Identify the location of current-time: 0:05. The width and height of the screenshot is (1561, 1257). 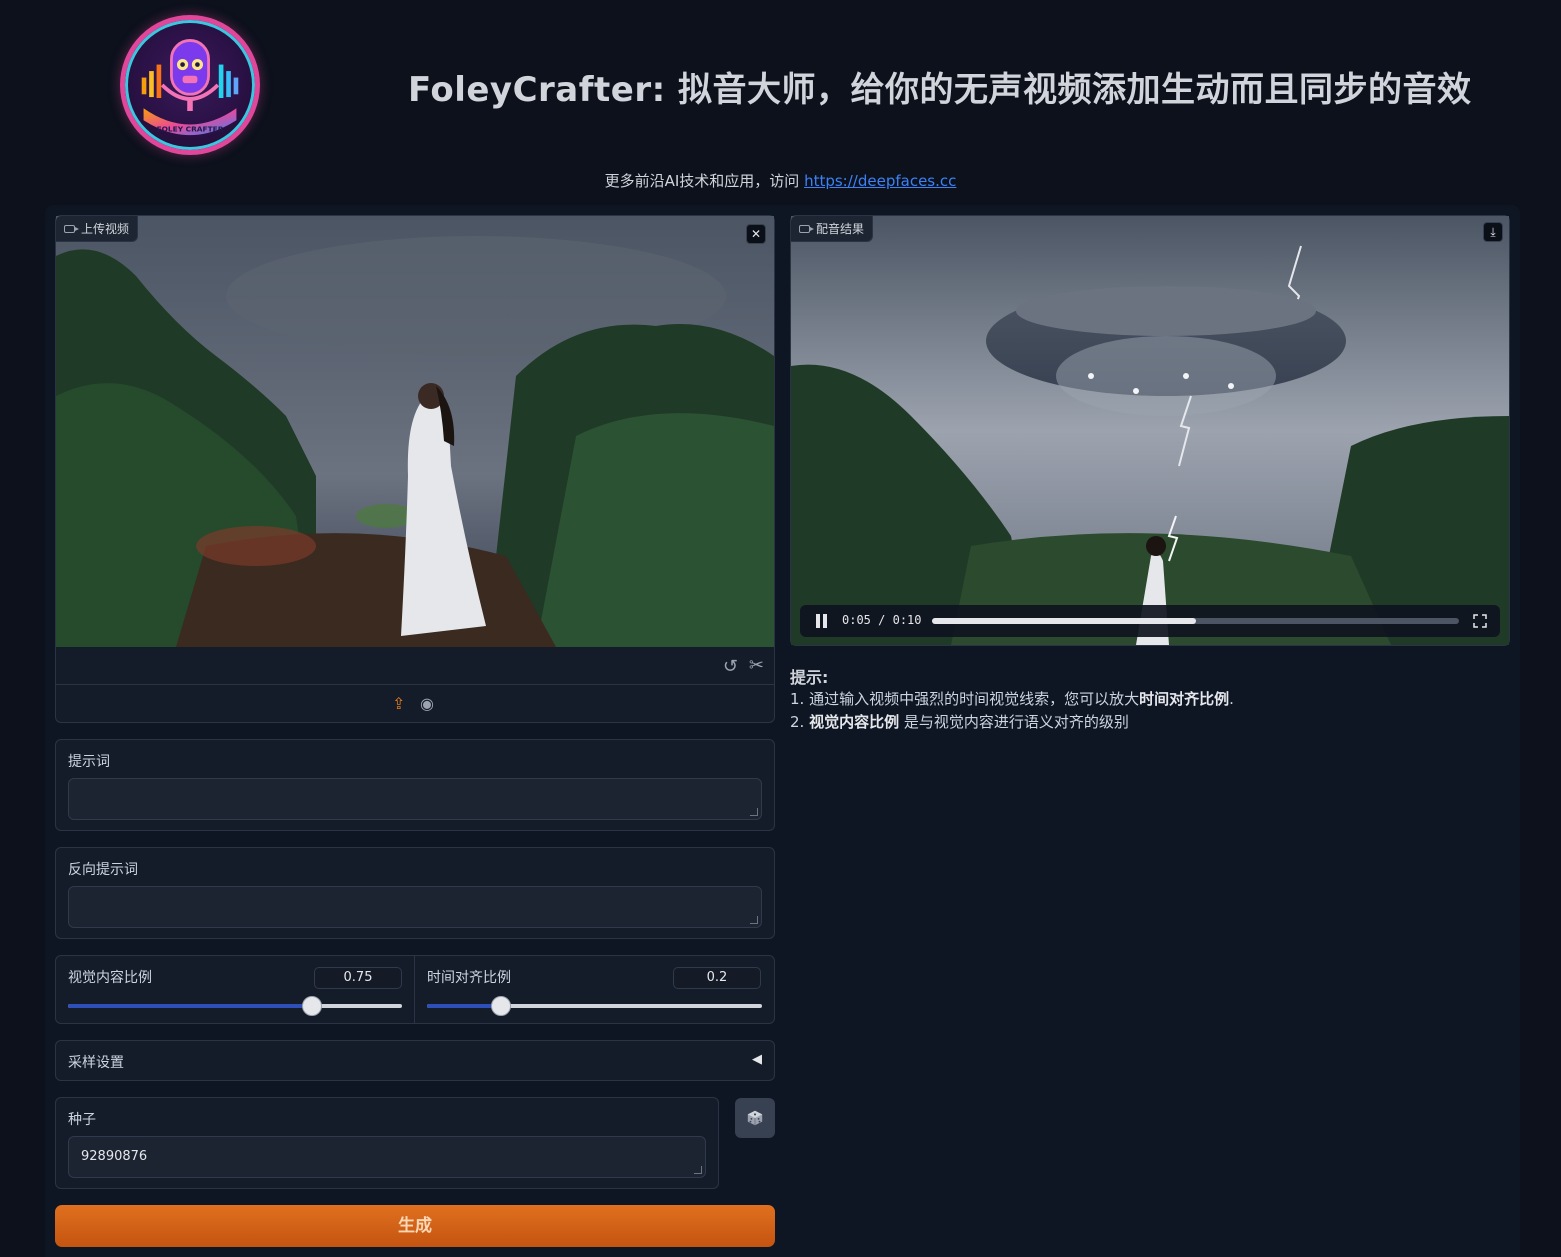
(856, 620).